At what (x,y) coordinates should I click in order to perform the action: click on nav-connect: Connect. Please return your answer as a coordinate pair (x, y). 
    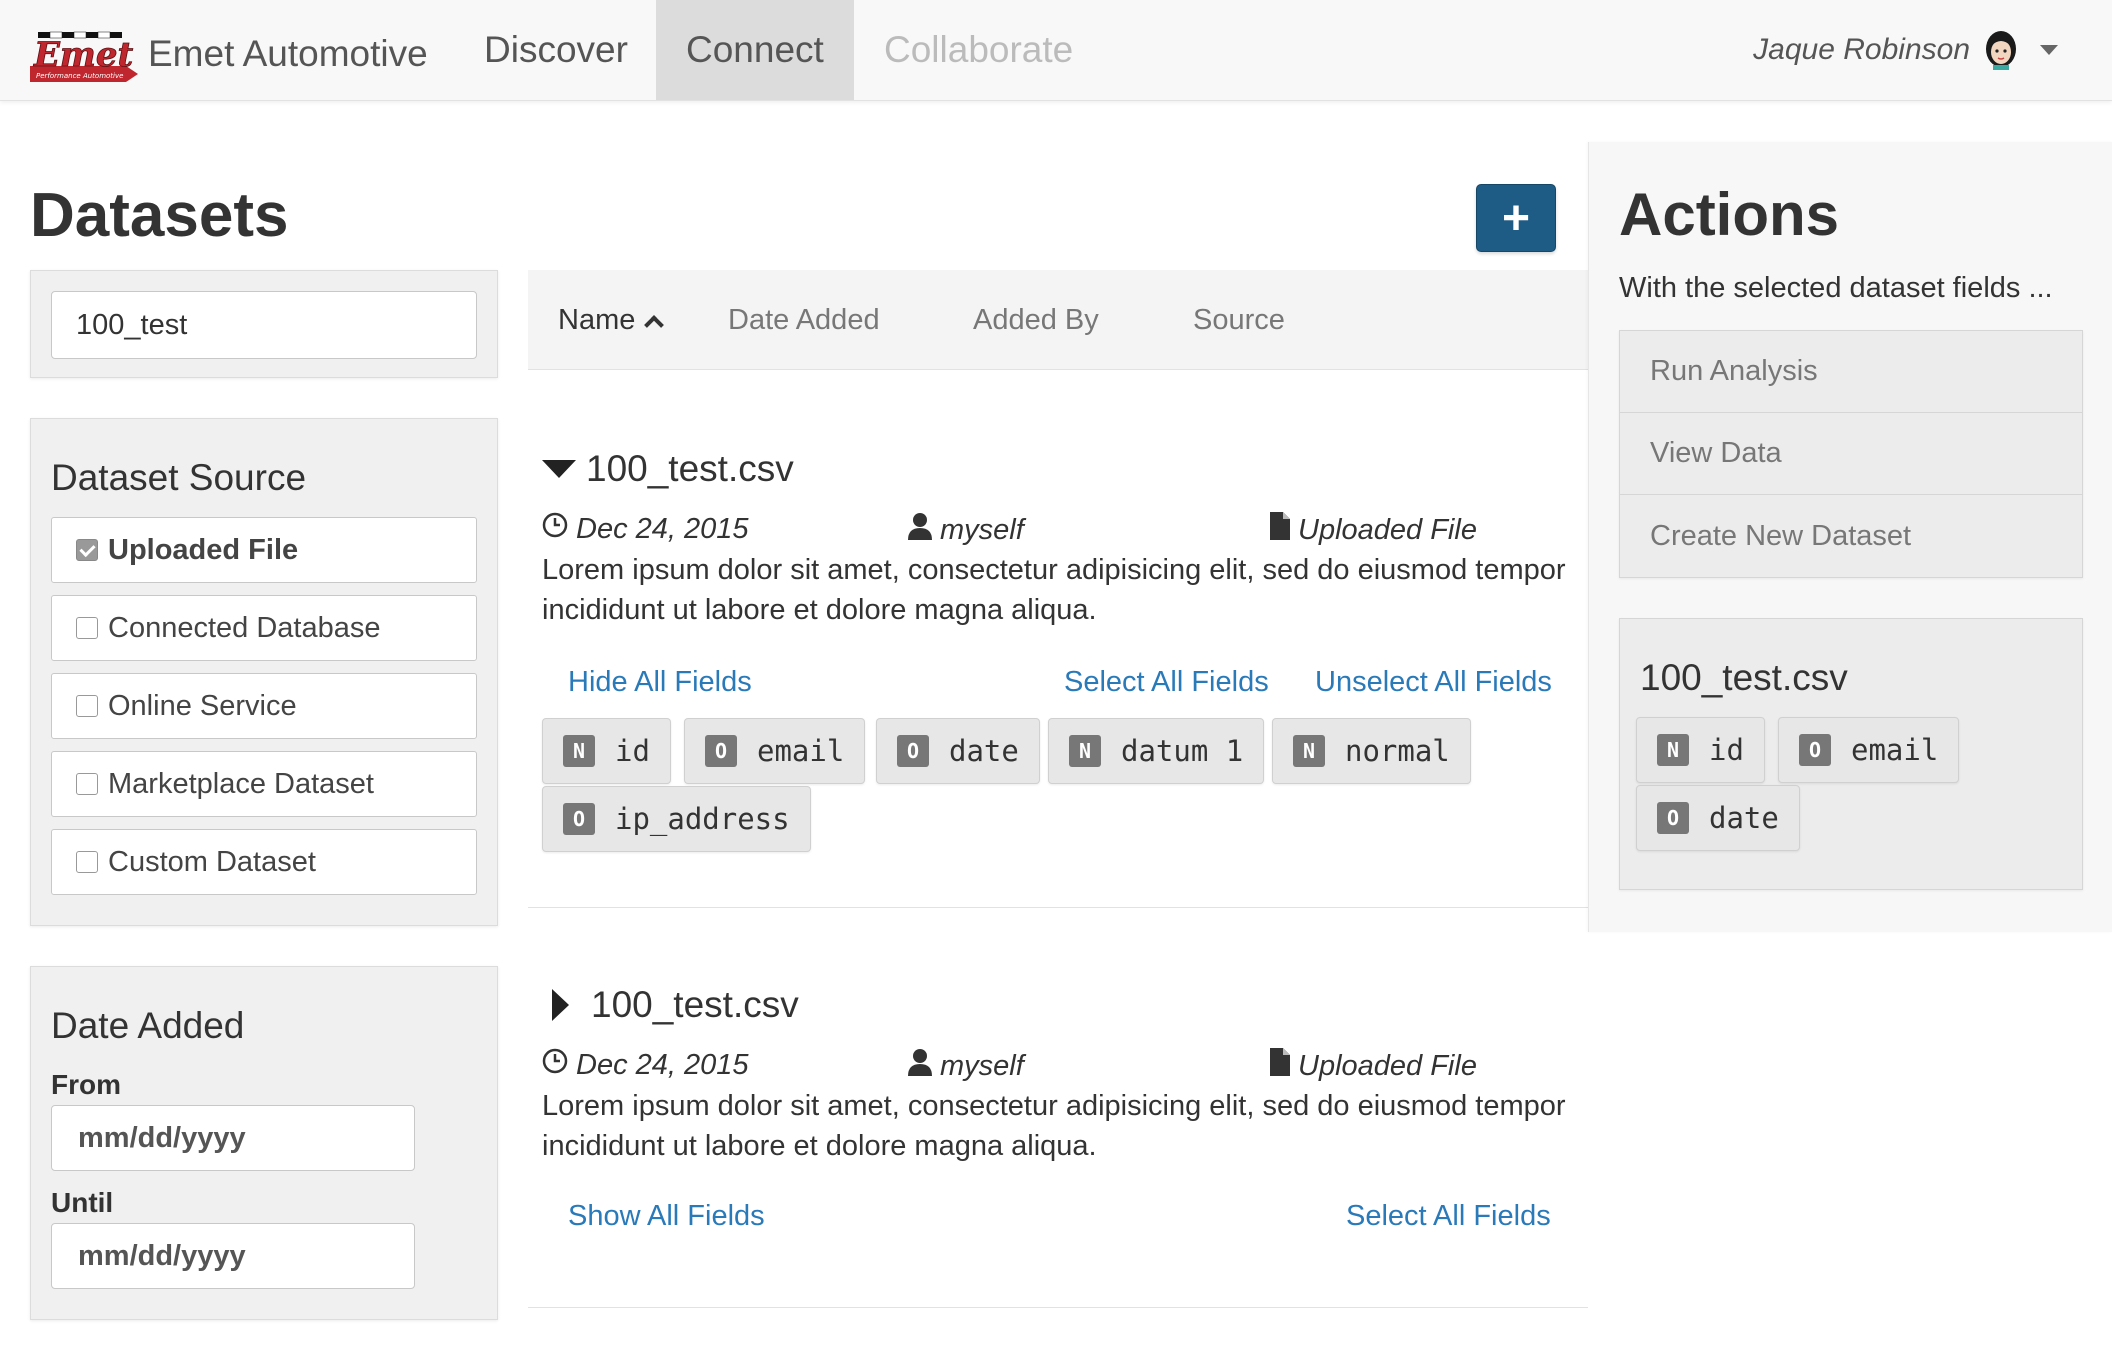
    Looking at the image, I should click on (755, 50).